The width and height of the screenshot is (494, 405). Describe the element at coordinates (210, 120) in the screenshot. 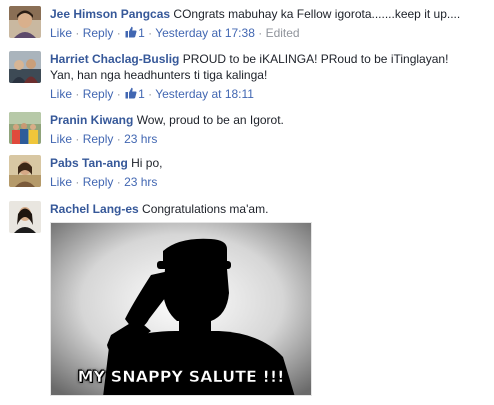

I see `comment-text: Wow, proud to be an Igorot.` at that location.